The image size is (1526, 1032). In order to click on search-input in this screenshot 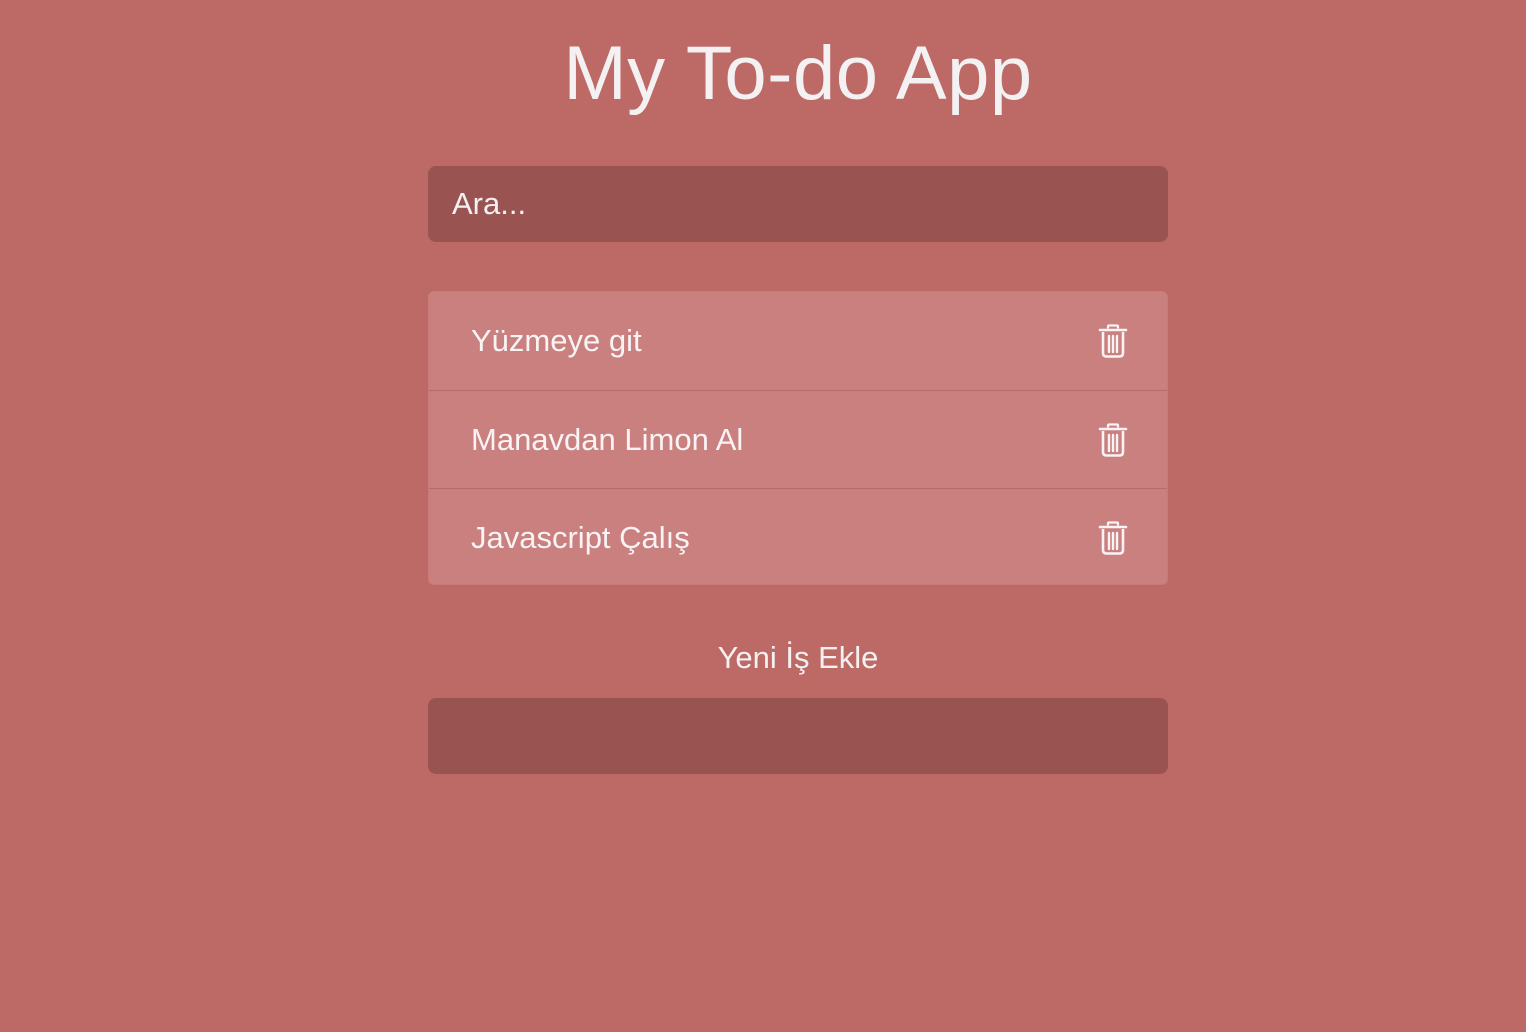, I will do `click(798, 204)`.